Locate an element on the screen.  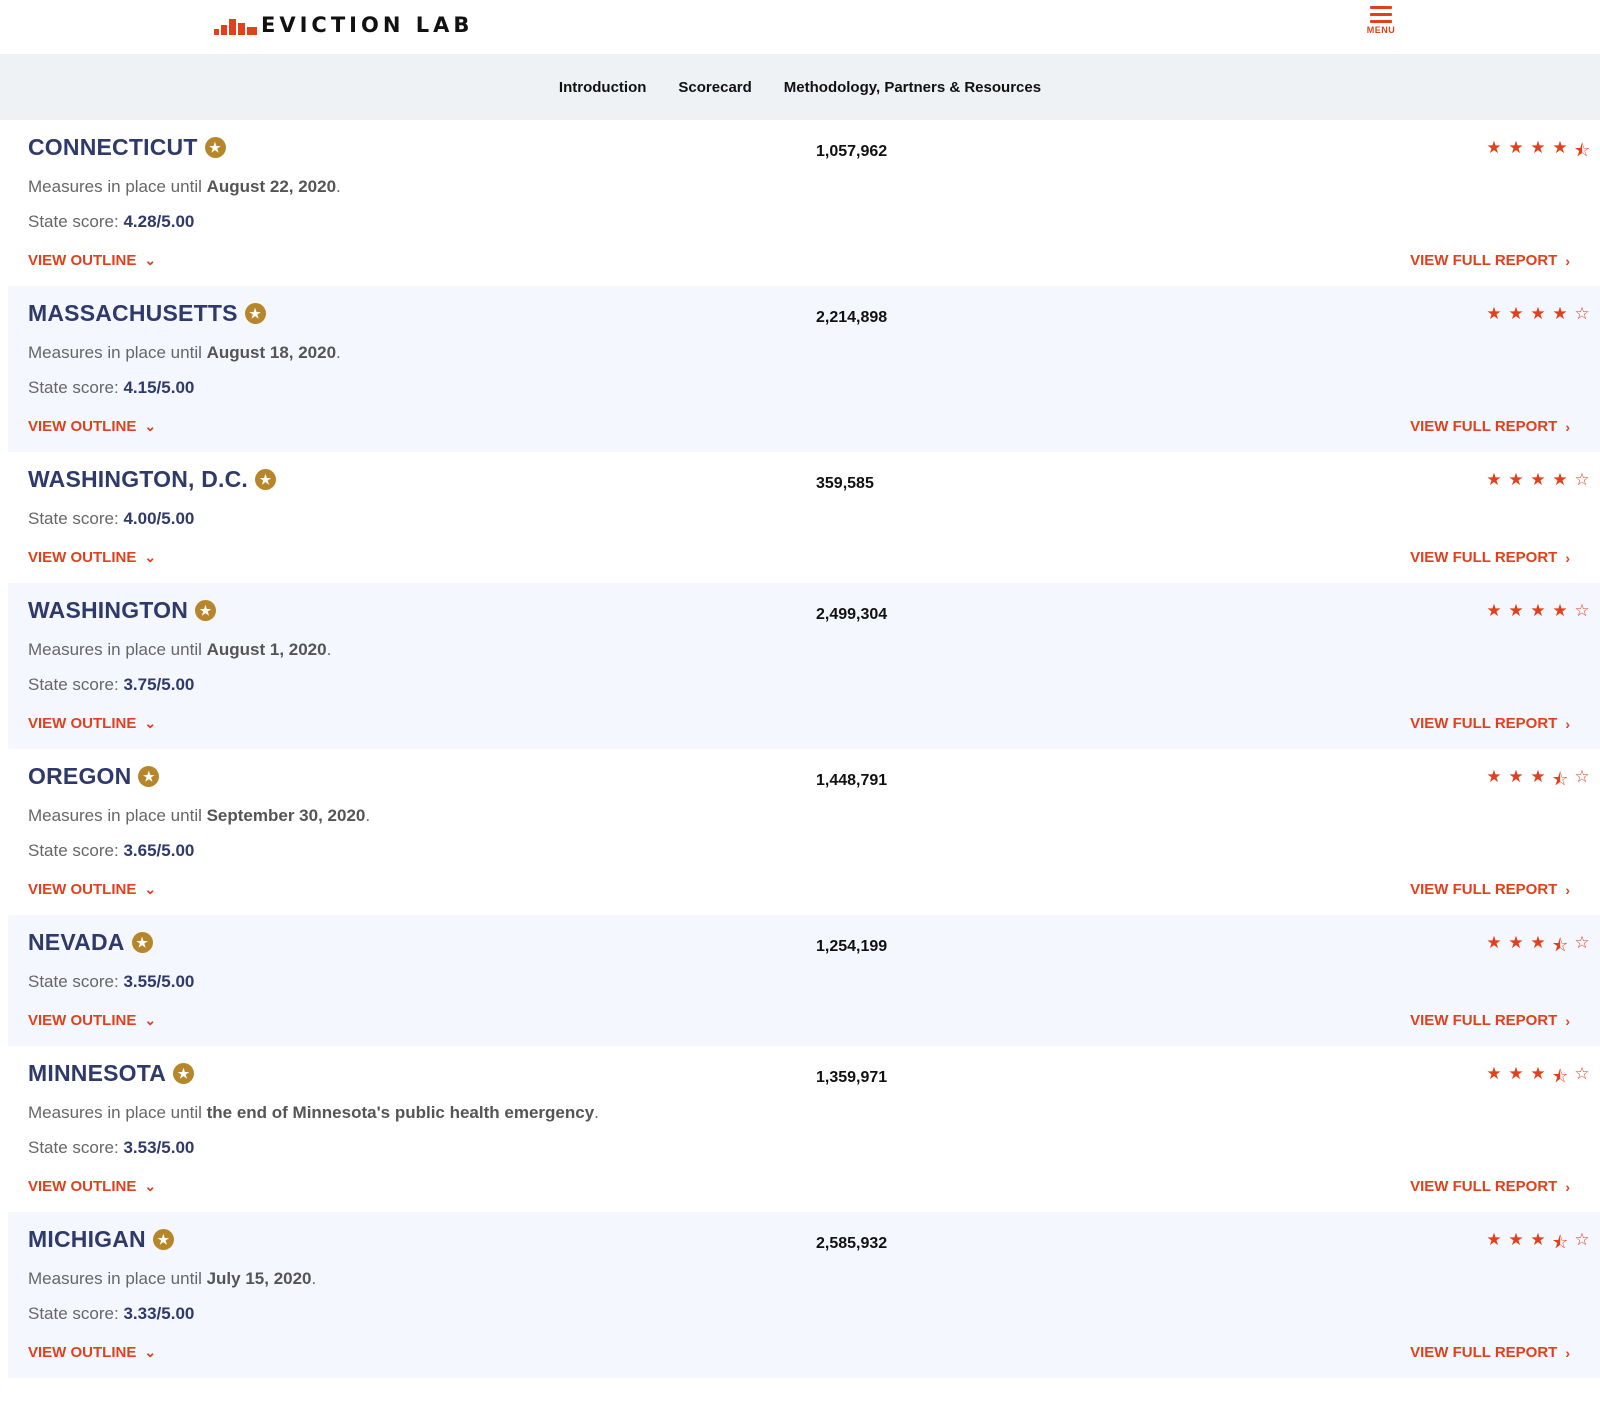
measures-date: September 30, 2020 is located at coordinates (286, 815).